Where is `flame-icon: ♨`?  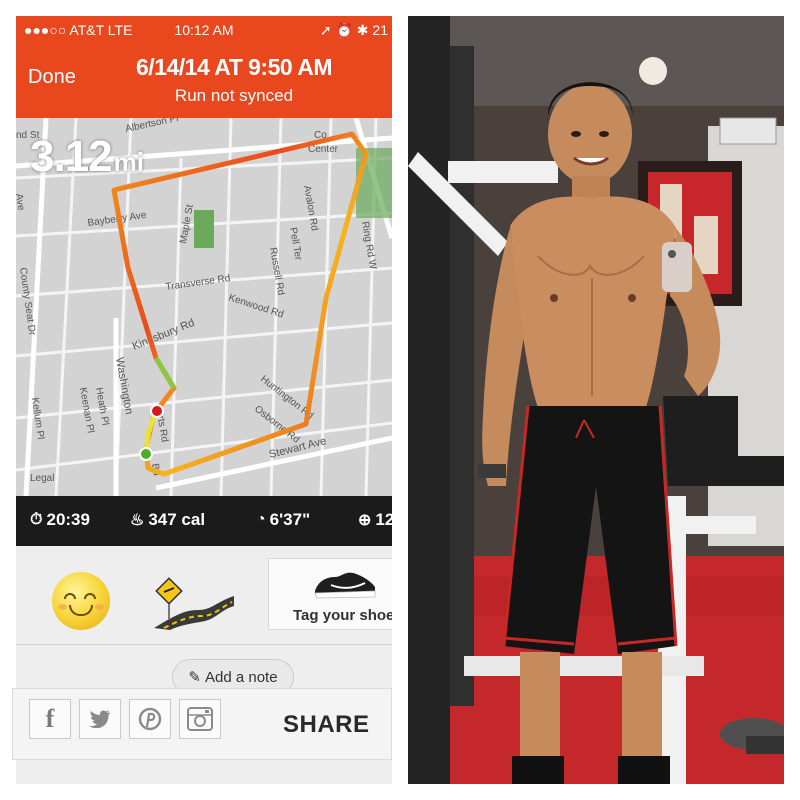
flame-icon: ♨ is located at coordinates (137, 520).